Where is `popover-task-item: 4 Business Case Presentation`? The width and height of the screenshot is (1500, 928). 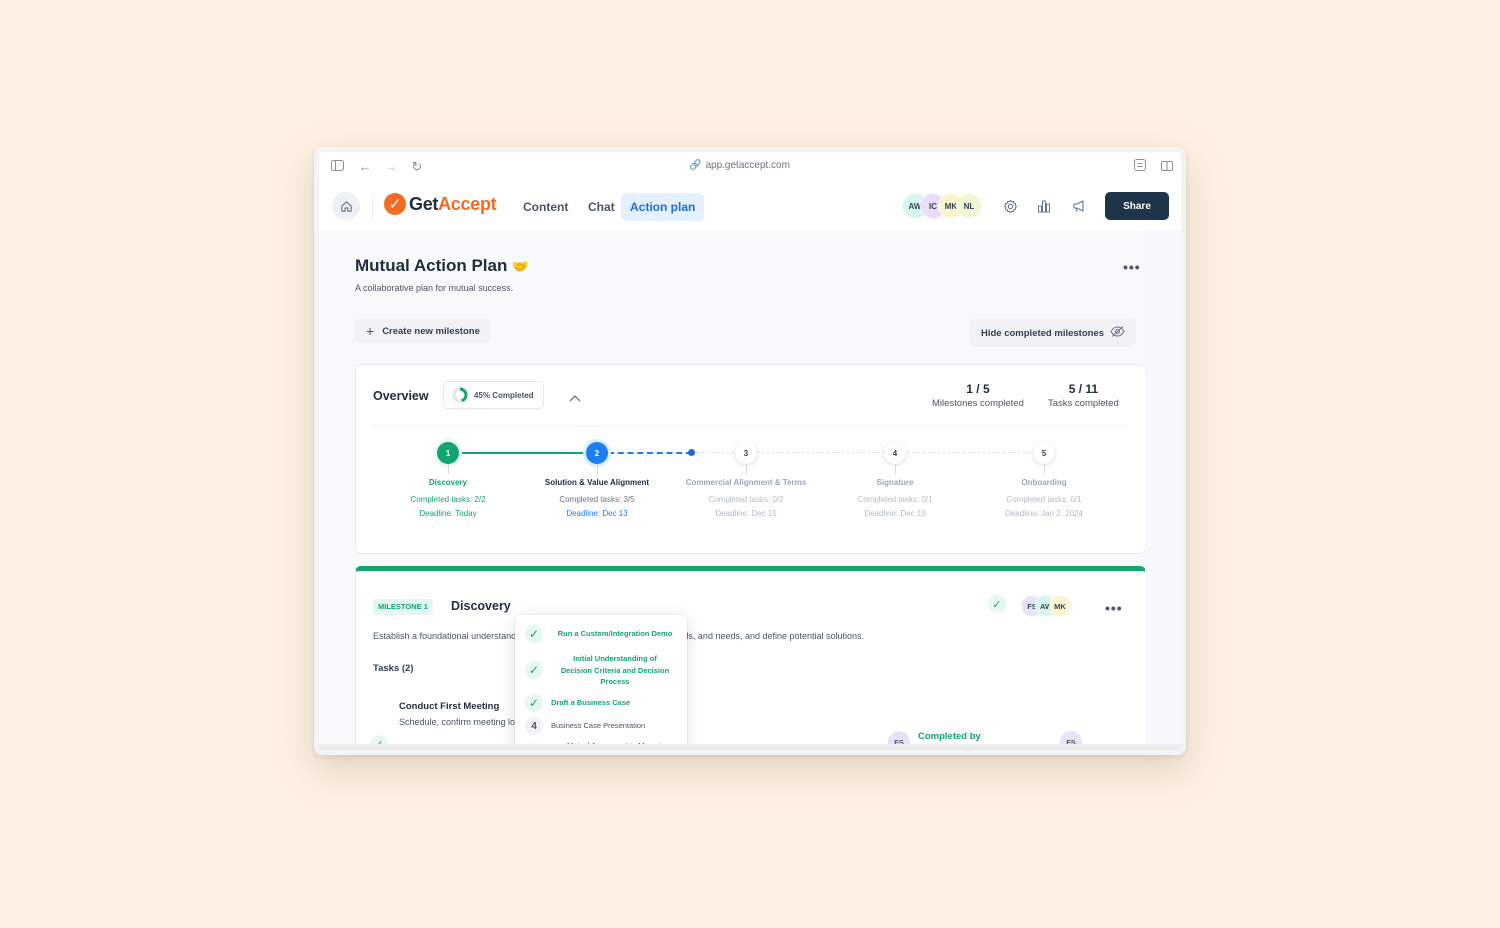
popover-task-item: 4 Business Case Presentation is located at coordinates (603, 726).